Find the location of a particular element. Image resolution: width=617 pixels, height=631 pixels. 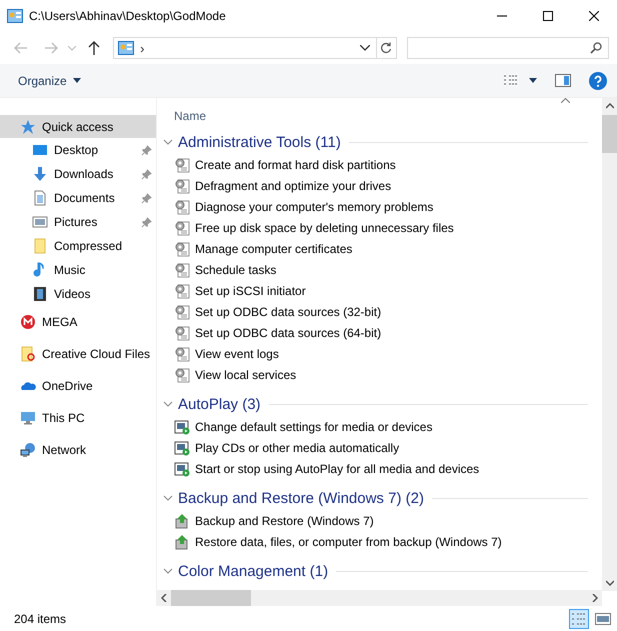

group-header: AutoPlay (3) is located at coordinates (219, 404).